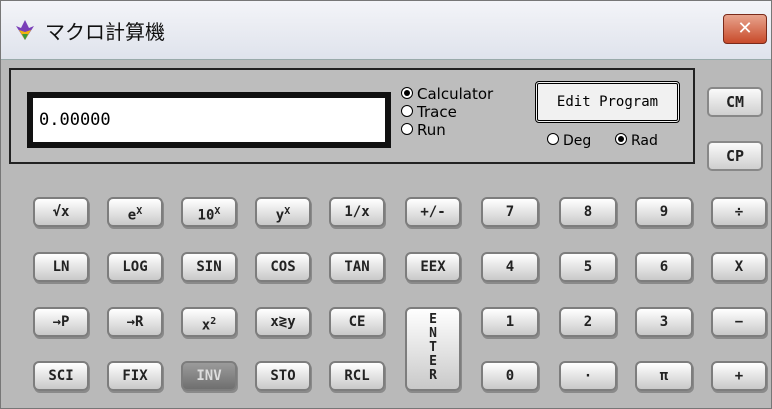 This screenshot has width=772, height=409. Describe the element at coordinates (431, 130) in the screenshot. I see `mode-run-label: Run` at that location.